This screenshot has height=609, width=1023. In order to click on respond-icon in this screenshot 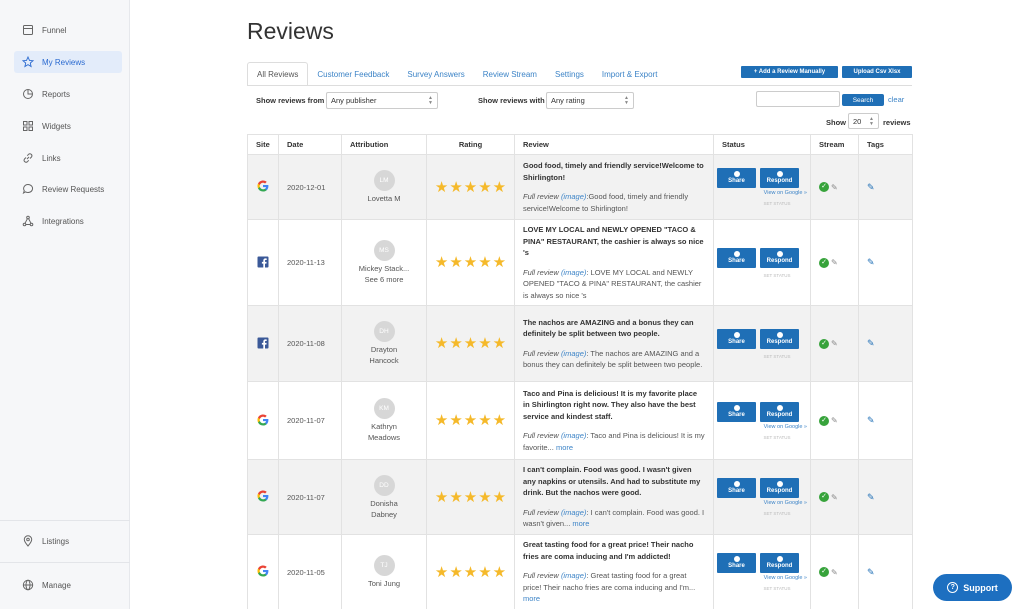, I will do `click(779, 484)`.